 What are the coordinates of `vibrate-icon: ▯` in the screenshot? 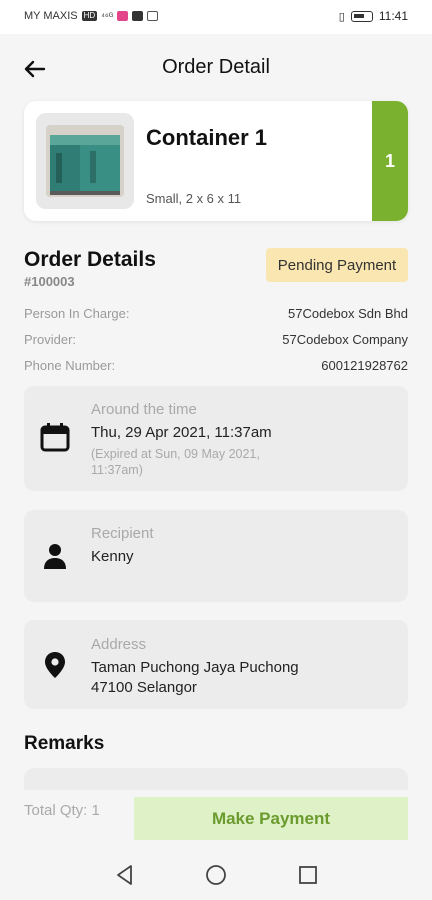 It's located at (341, 16).